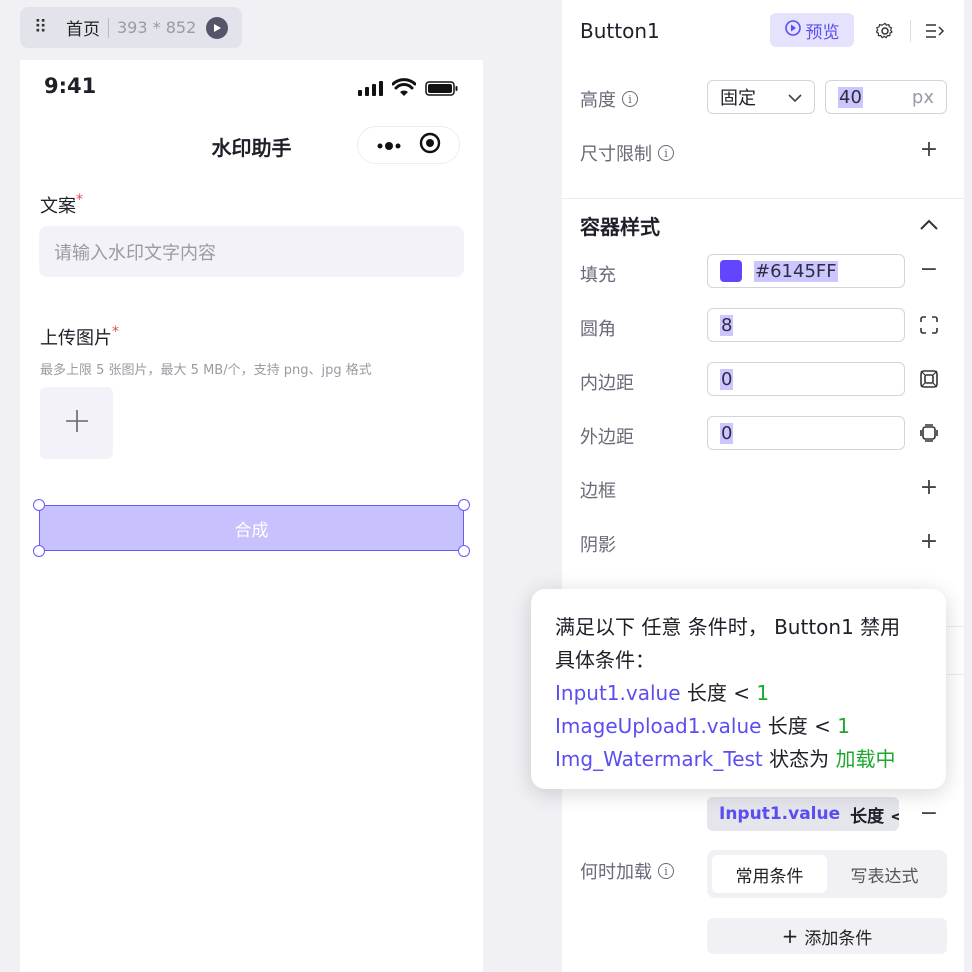 This screenshot has width=972, height=972. What do you see at coordinates (929, 269) in the screenshot?
I see `remove-fill-icon: −` at bounding box center [929, 269].